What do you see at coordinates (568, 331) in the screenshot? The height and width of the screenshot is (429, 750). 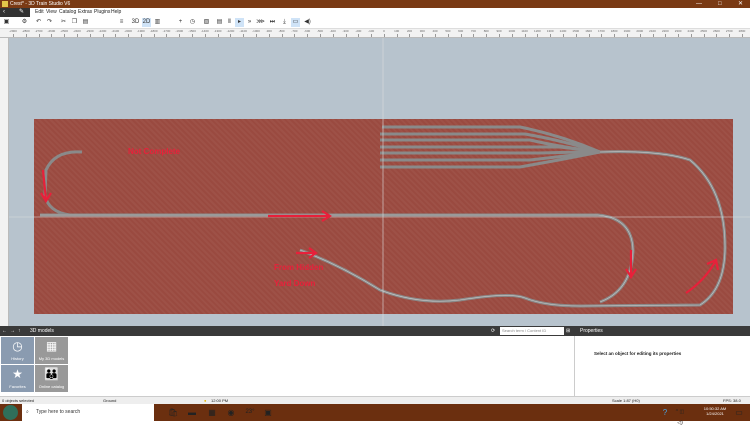 I see `view-toggle-icon: ⊞` at bounding box center [568, 331].